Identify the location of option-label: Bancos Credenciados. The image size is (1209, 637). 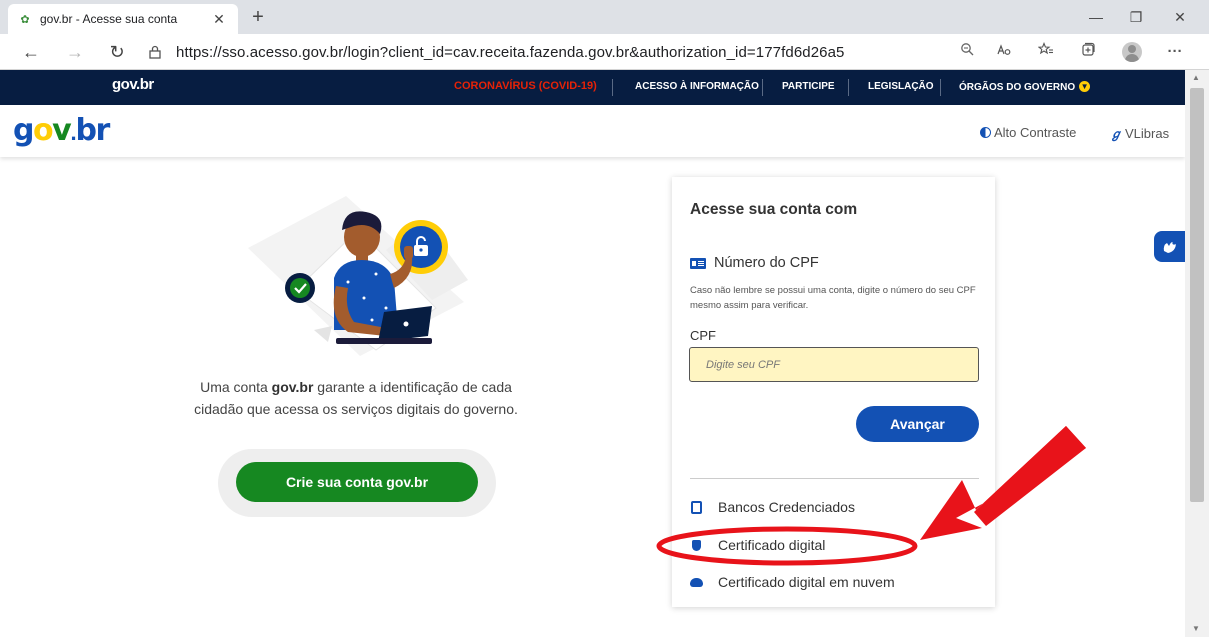
(786, 507).